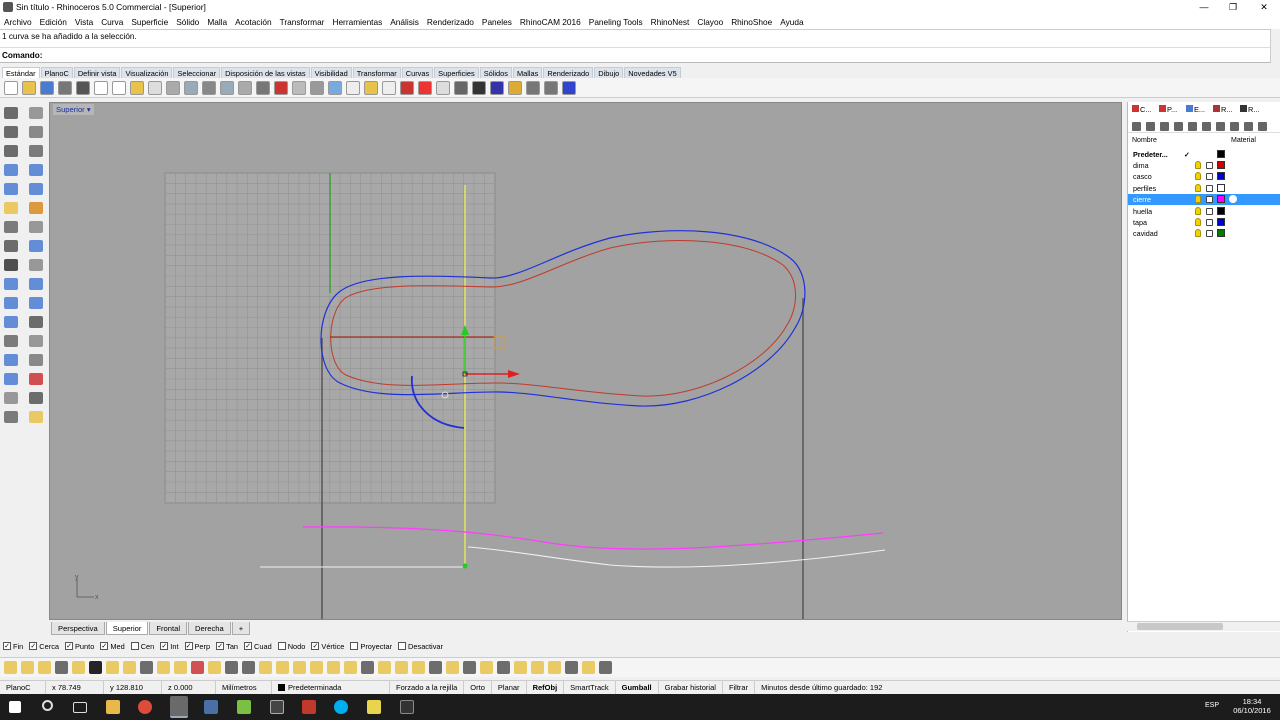  What do you see at coordinates (258, 646) in the screenshot?
I see `osnap-8: ✓ Cuad` at bounding box center [258, 646].